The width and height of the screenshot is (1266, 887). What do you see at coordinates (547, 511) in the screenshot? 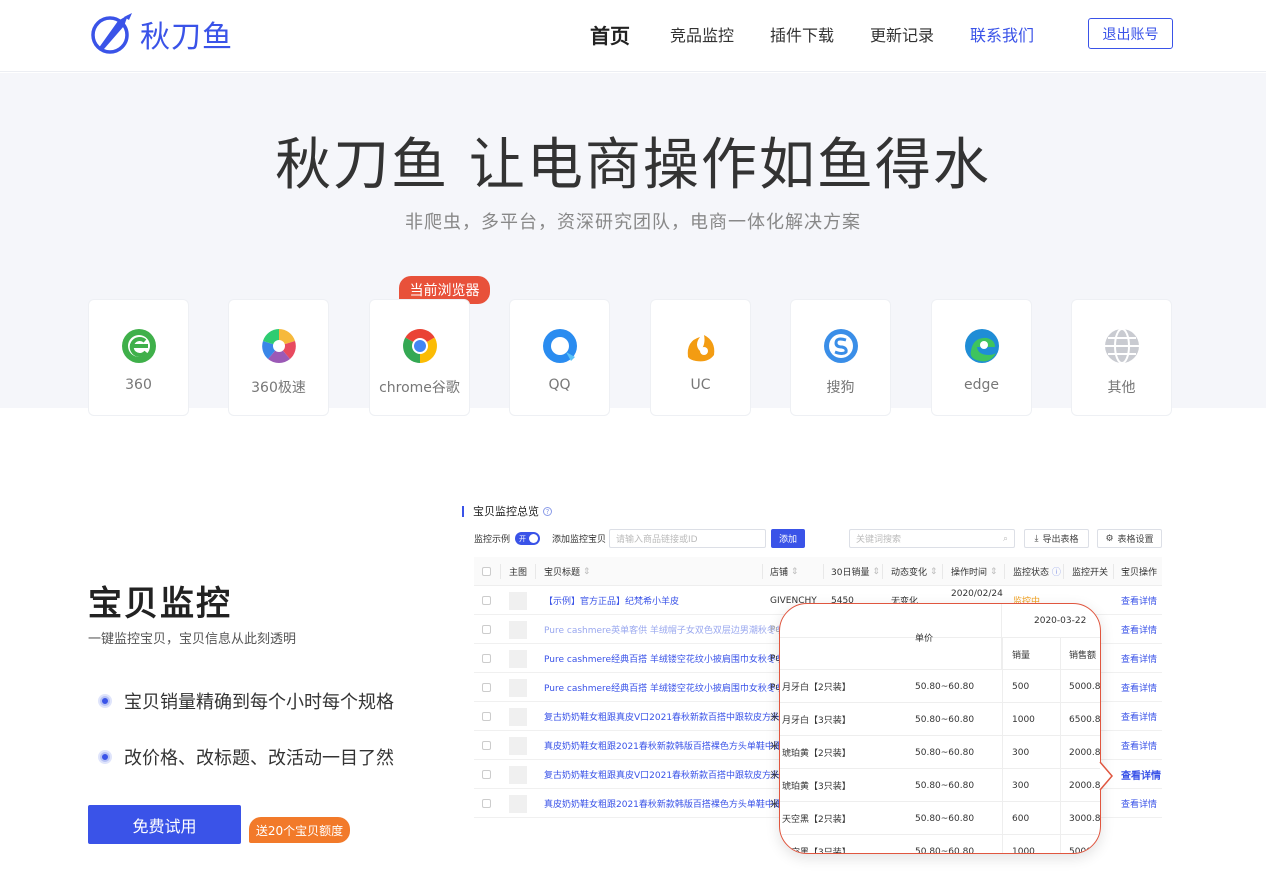
I see `help-icon: ?` at bounding box center [547, 511].